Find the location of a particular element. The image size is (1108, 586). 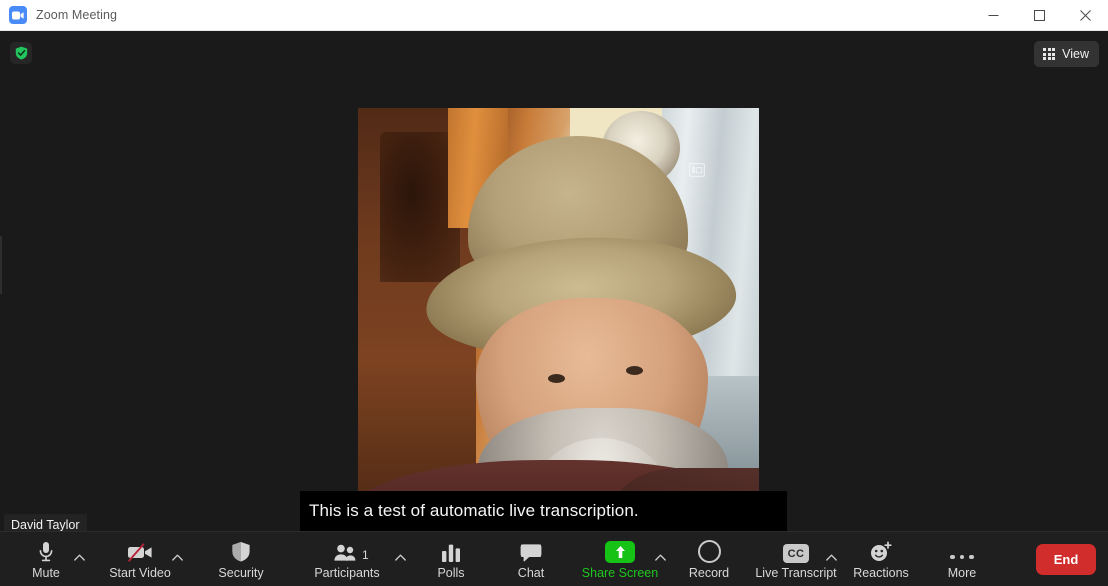

stage-left-edge-marker is located at coordinates (1, 265).